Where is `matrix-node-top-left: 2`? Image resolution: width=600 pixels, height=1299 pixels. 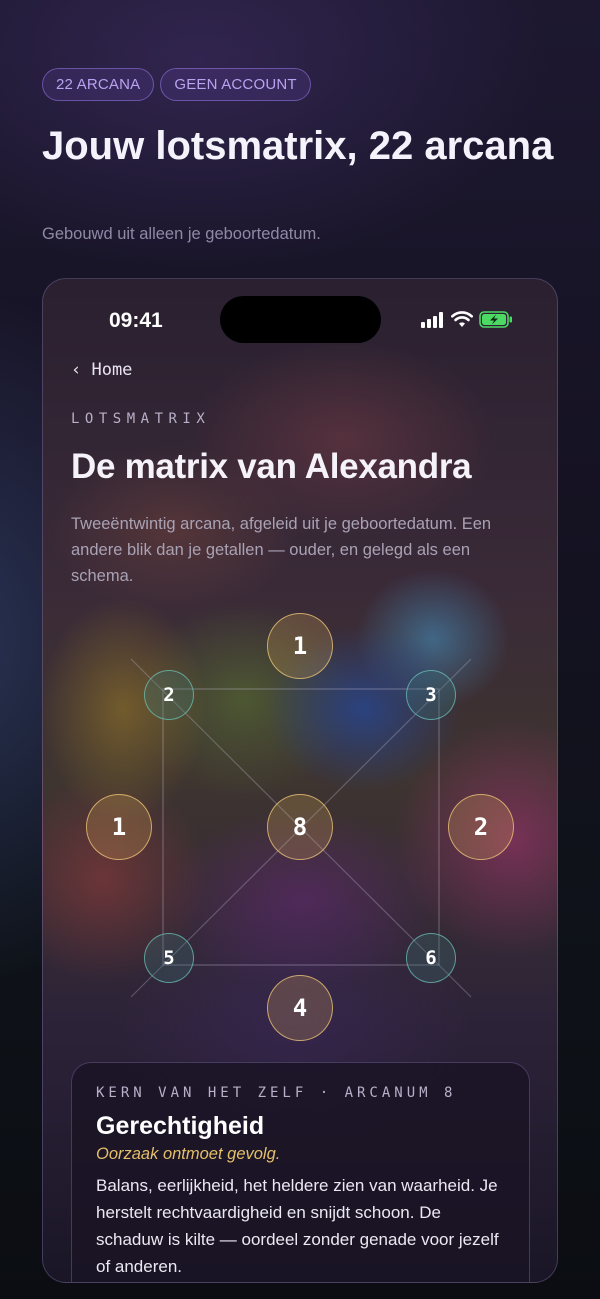
matrix-node-top-left: 2 is located at coordinates (169, 695).